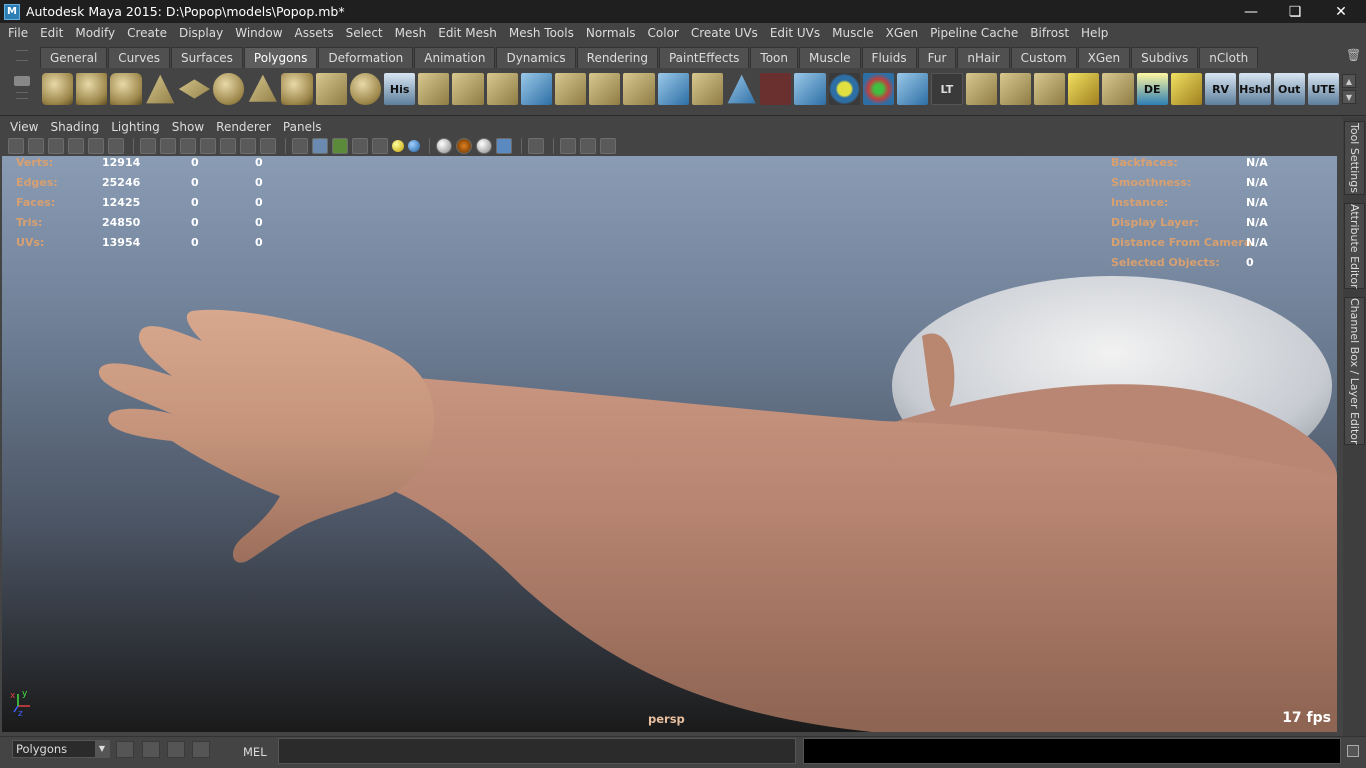  I want to click on poly-sphere-icon, so click(58, 89).